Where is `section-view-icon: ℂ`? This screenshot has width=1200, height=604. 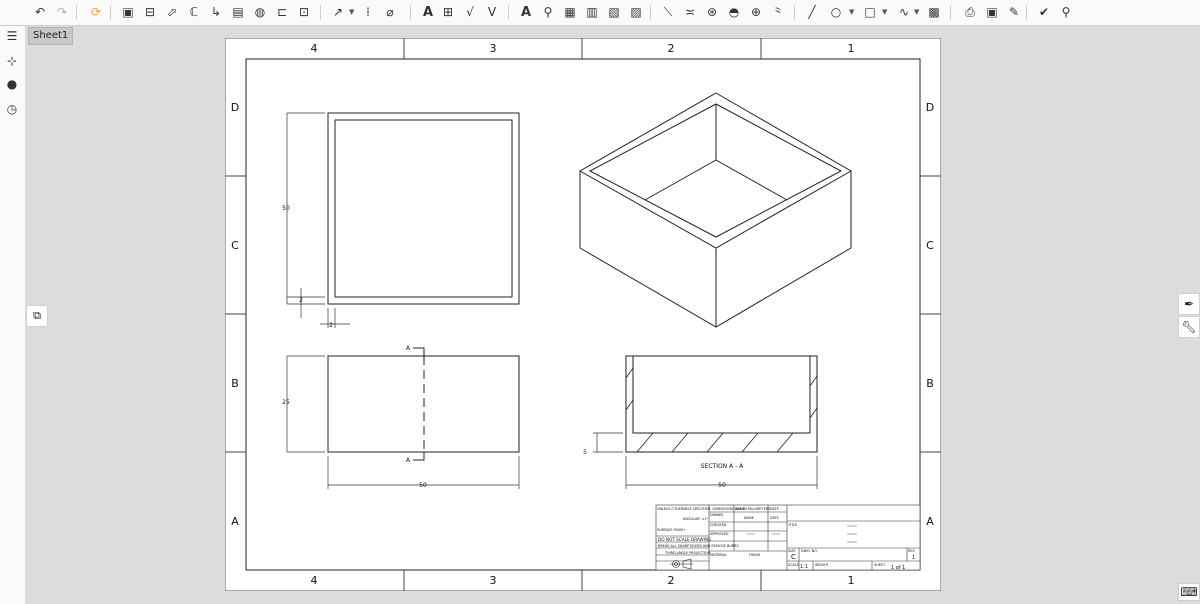
section-view-icon: ℂ is located at coordinates (194, 12).